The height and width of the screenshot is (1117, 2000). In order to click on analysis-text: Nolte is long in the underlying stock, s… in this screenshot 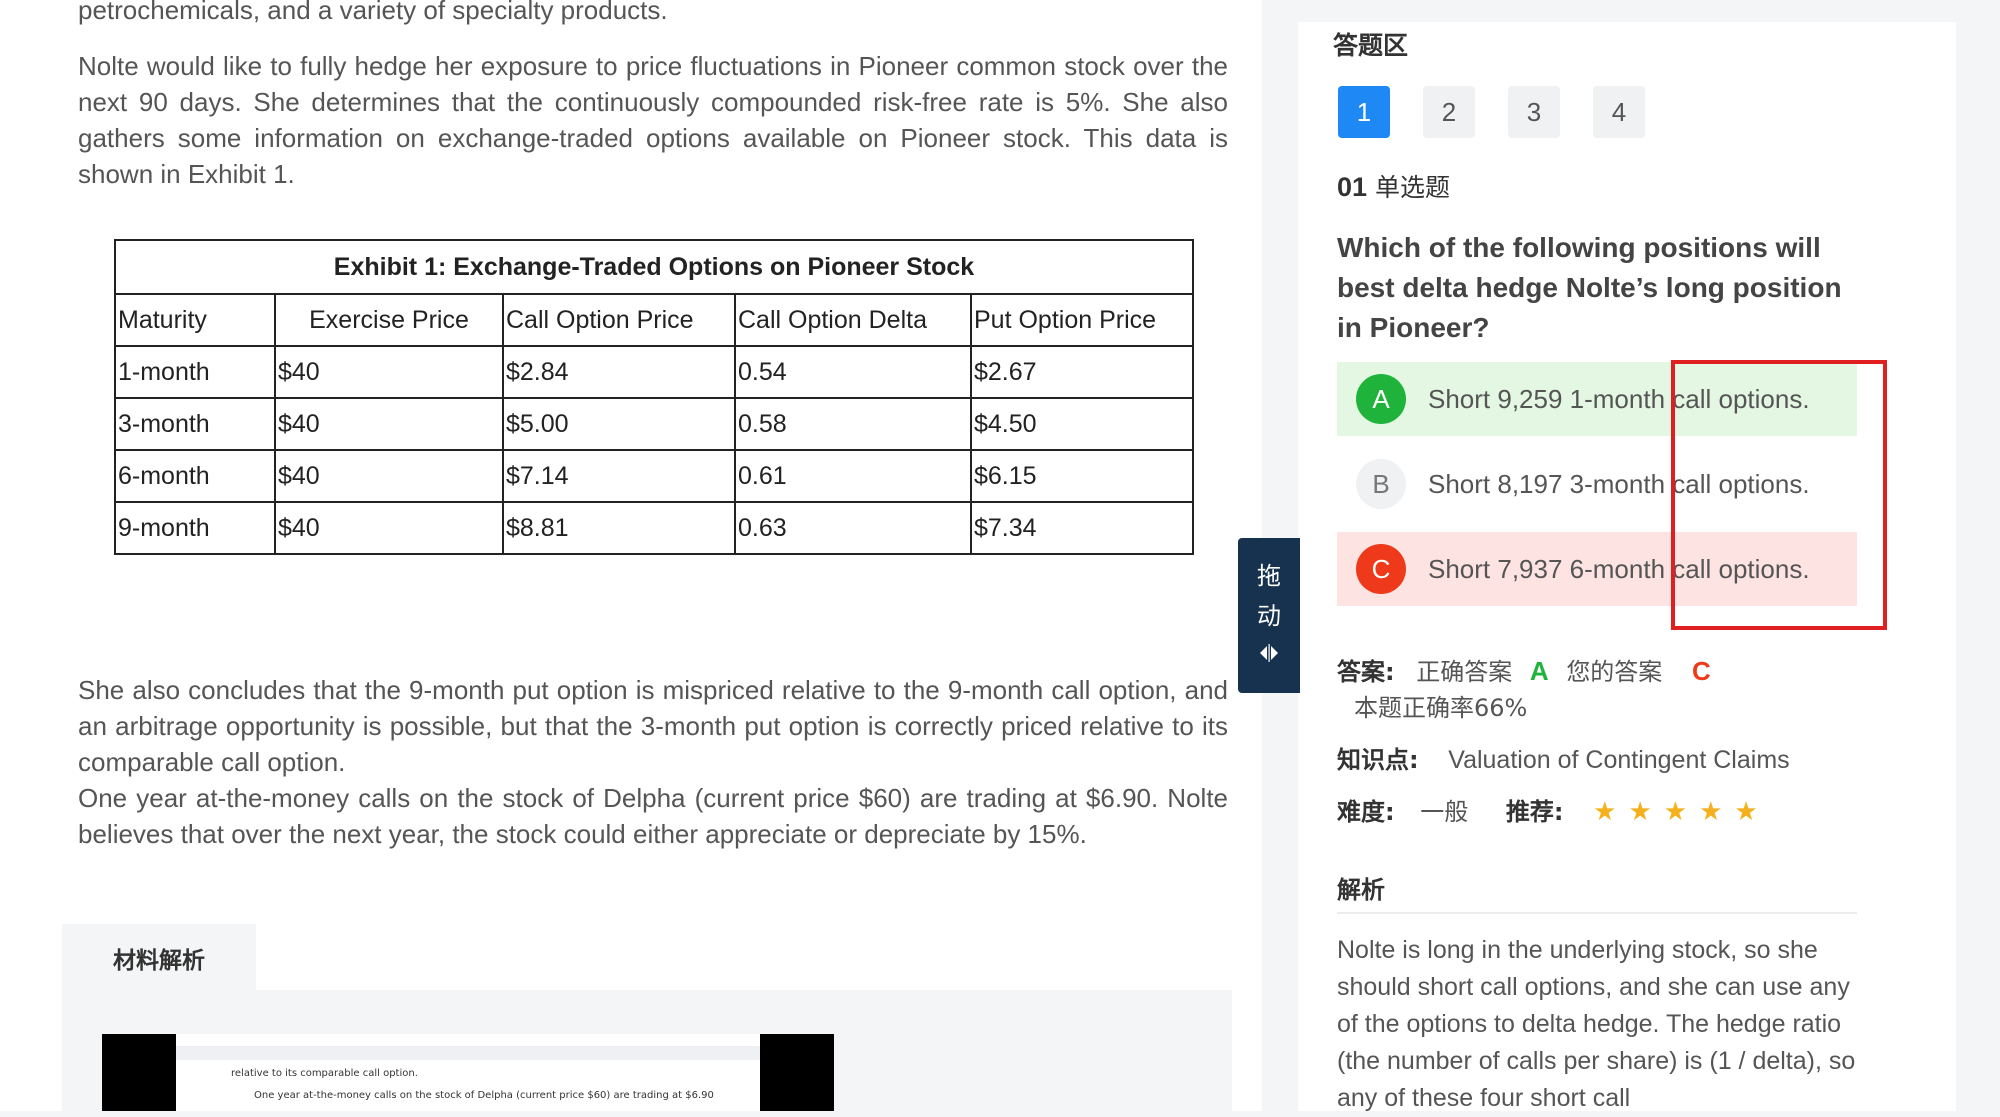, I will do `click(1596, 1024)`.